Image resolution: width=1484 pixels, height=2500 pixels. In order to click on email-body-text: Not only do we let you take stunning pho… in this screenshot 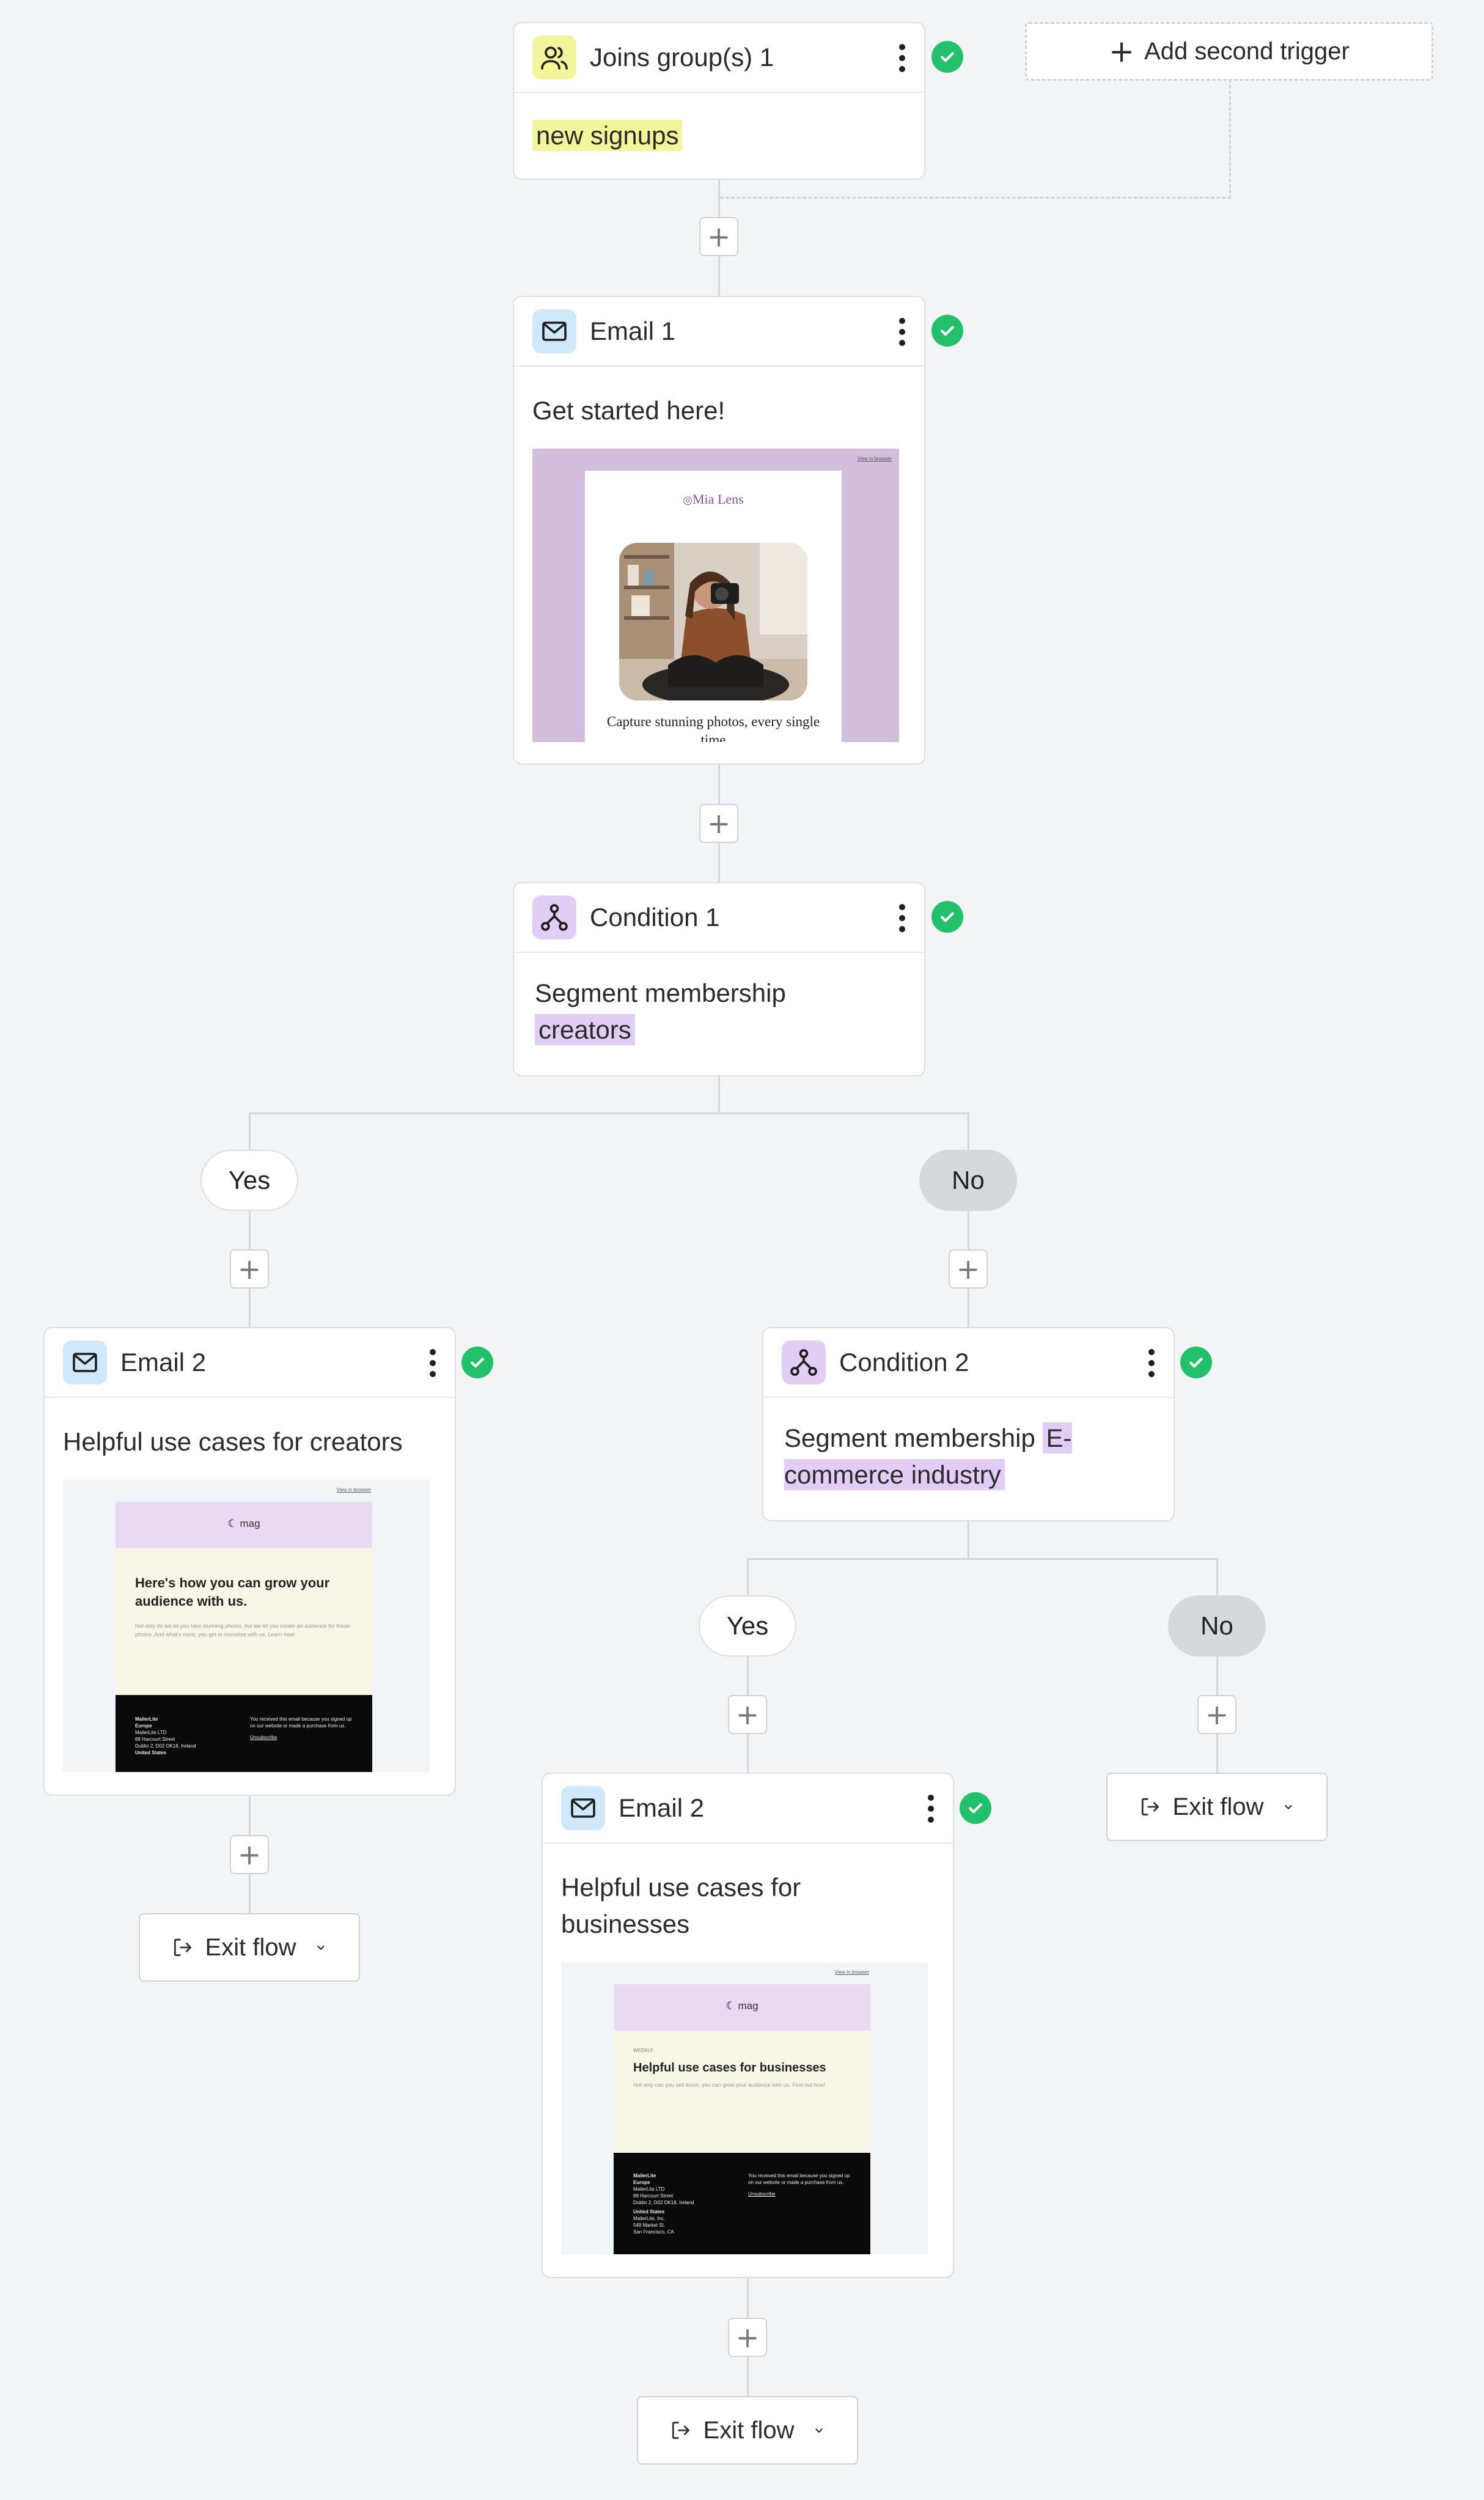, I will do `click(242, 1631)`.